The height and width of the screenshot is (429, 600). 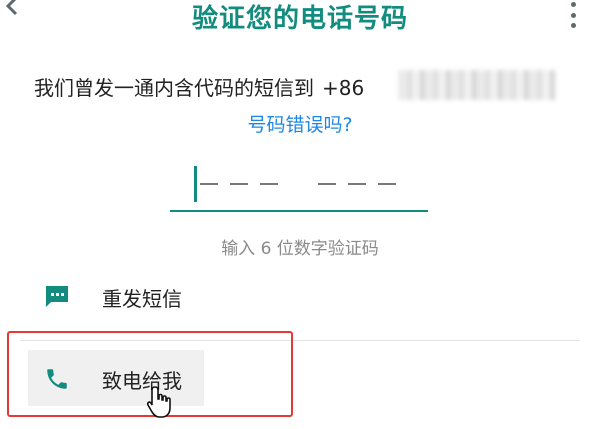 I want to click on page-title: 验证您的电话号码, so click(x=299, y=19).